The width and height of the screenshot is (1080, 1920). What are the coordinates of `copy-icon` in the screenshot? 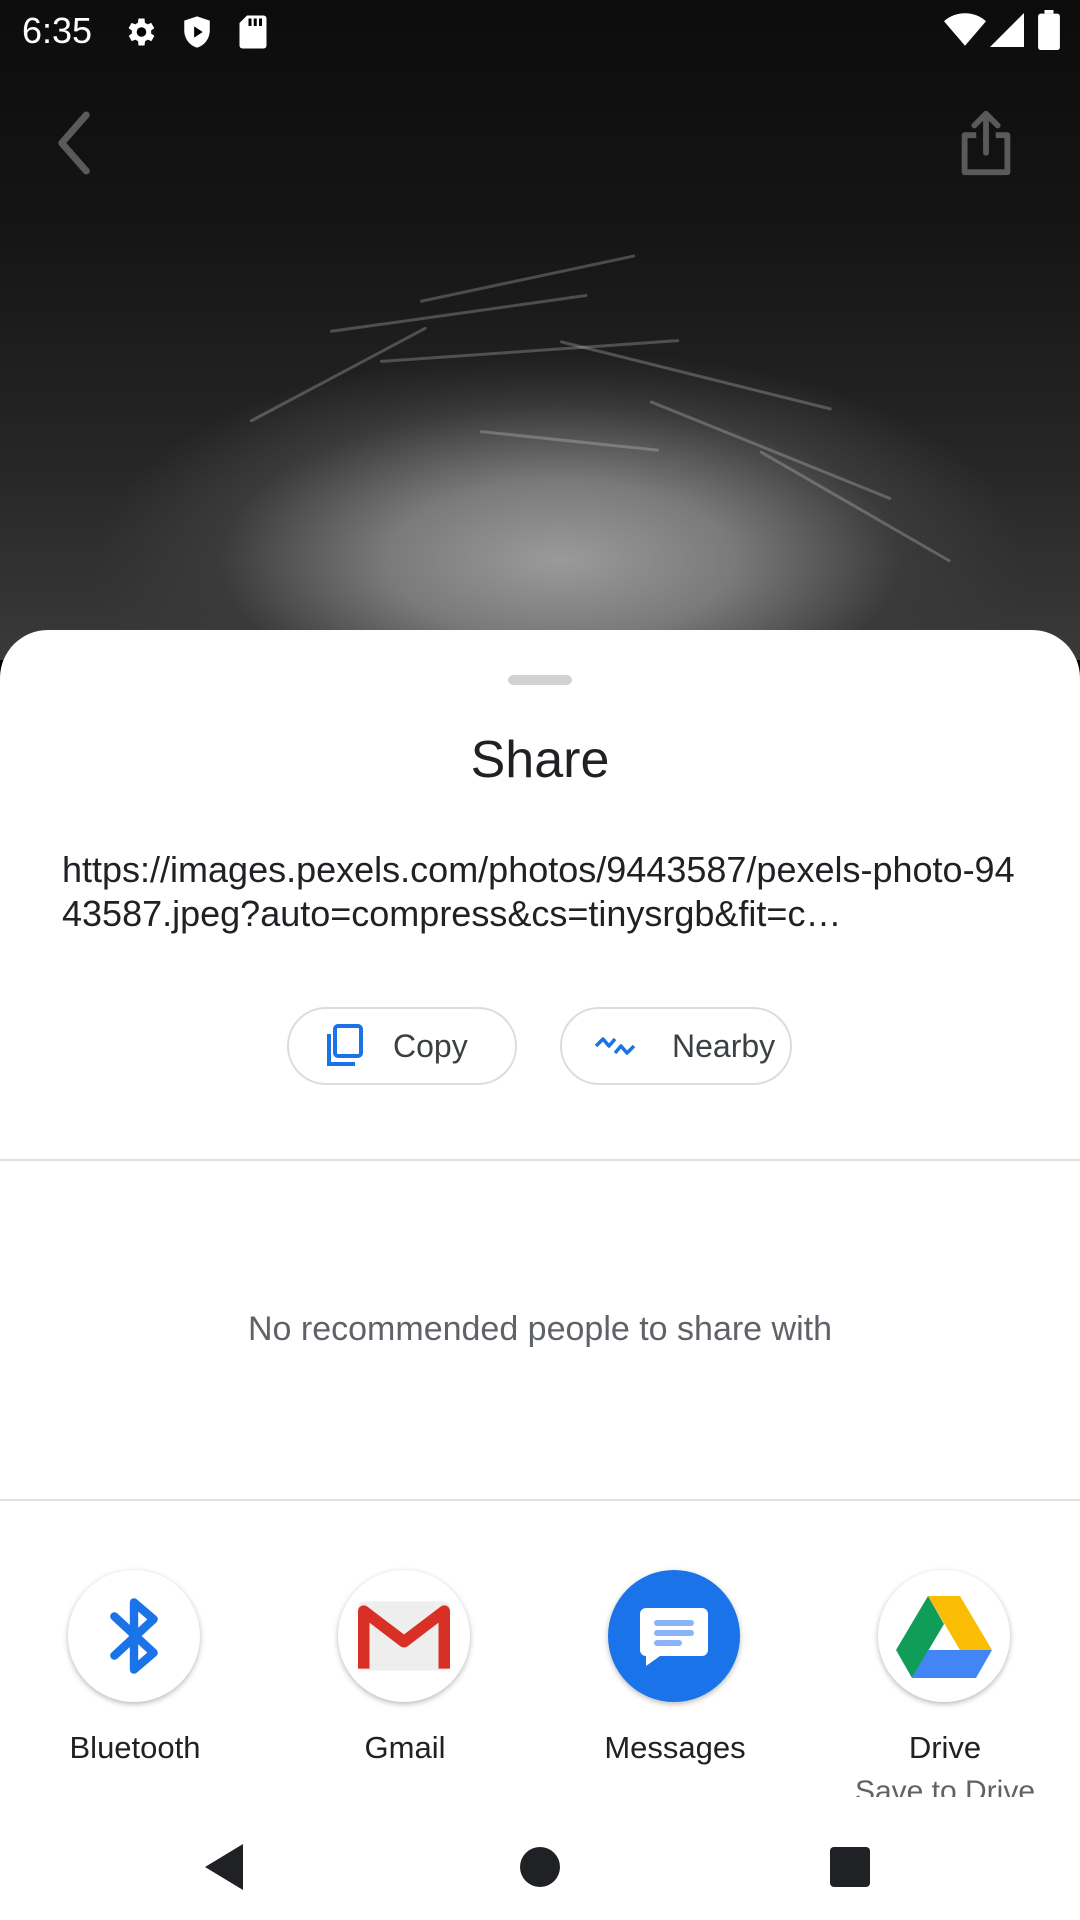 It's located at (343, 1046).